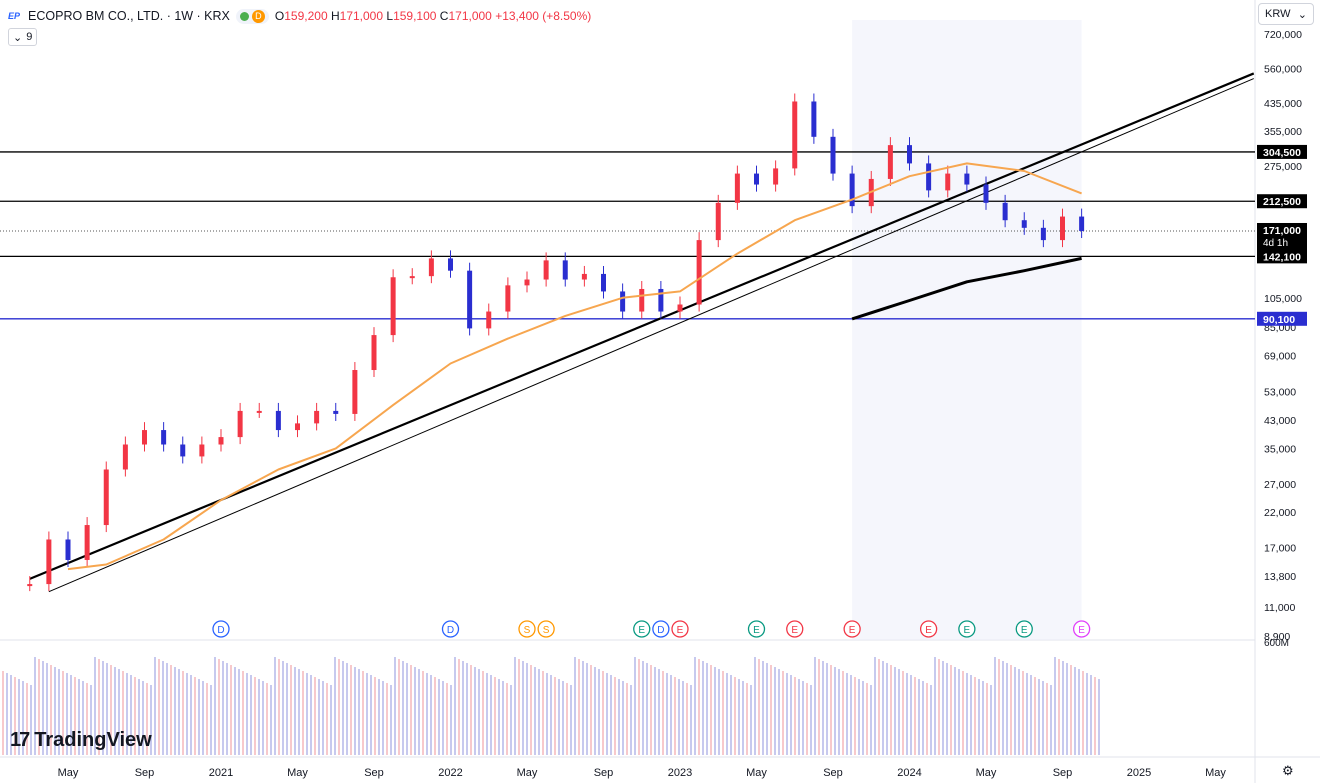  Describe the element at coordinates (18, 37) in the screenshot. I see `chevron-down-icon: ⌄` at that location.